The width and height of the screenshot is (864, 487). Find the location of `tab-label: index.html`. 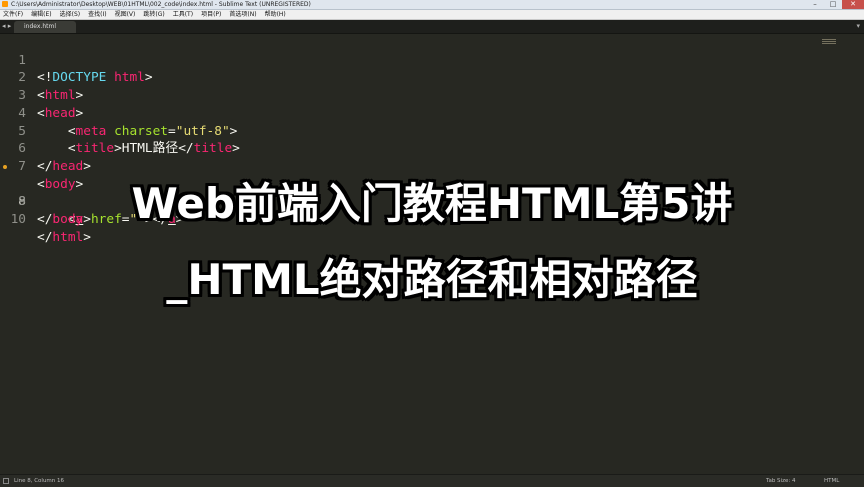

tab-label: index.html is located at coordinates (40, 26).